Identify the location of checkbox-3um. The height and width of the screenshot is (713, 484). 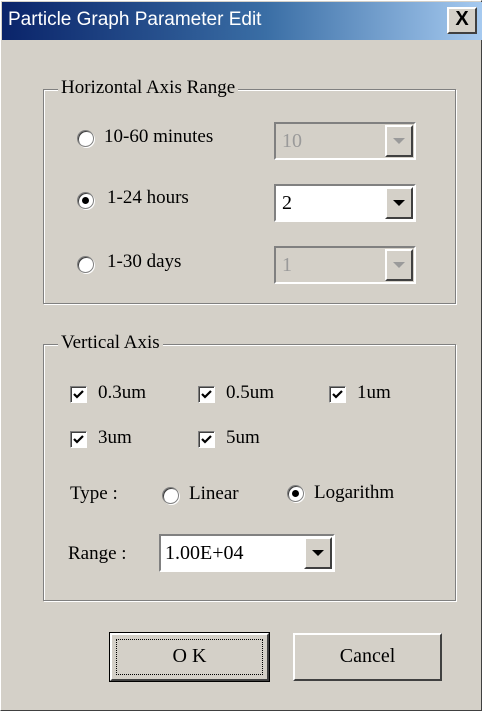
(78, 439).